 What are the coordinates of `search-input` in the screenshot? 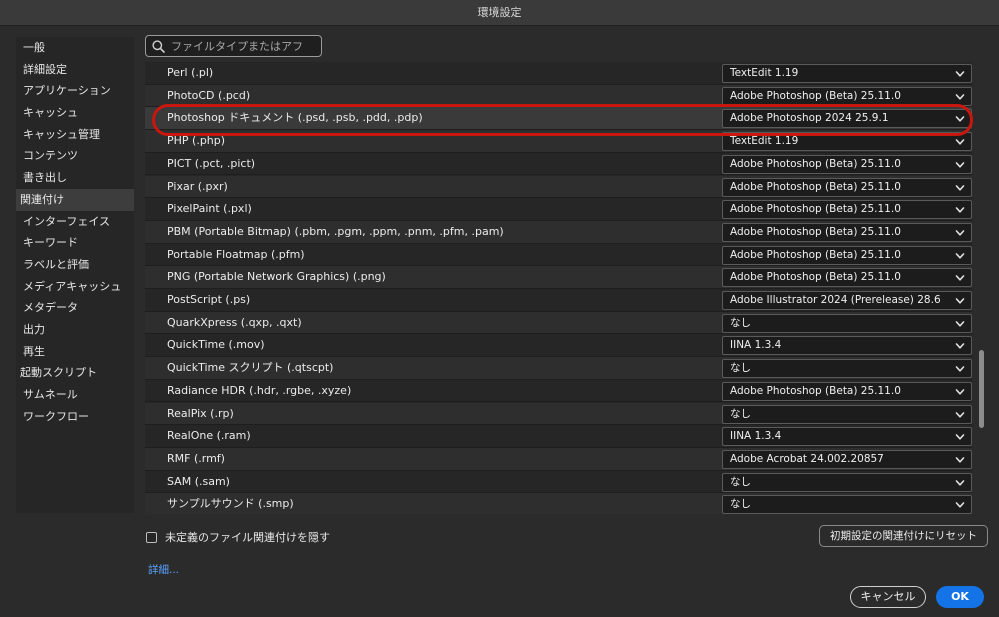 It's located at (241, 46).